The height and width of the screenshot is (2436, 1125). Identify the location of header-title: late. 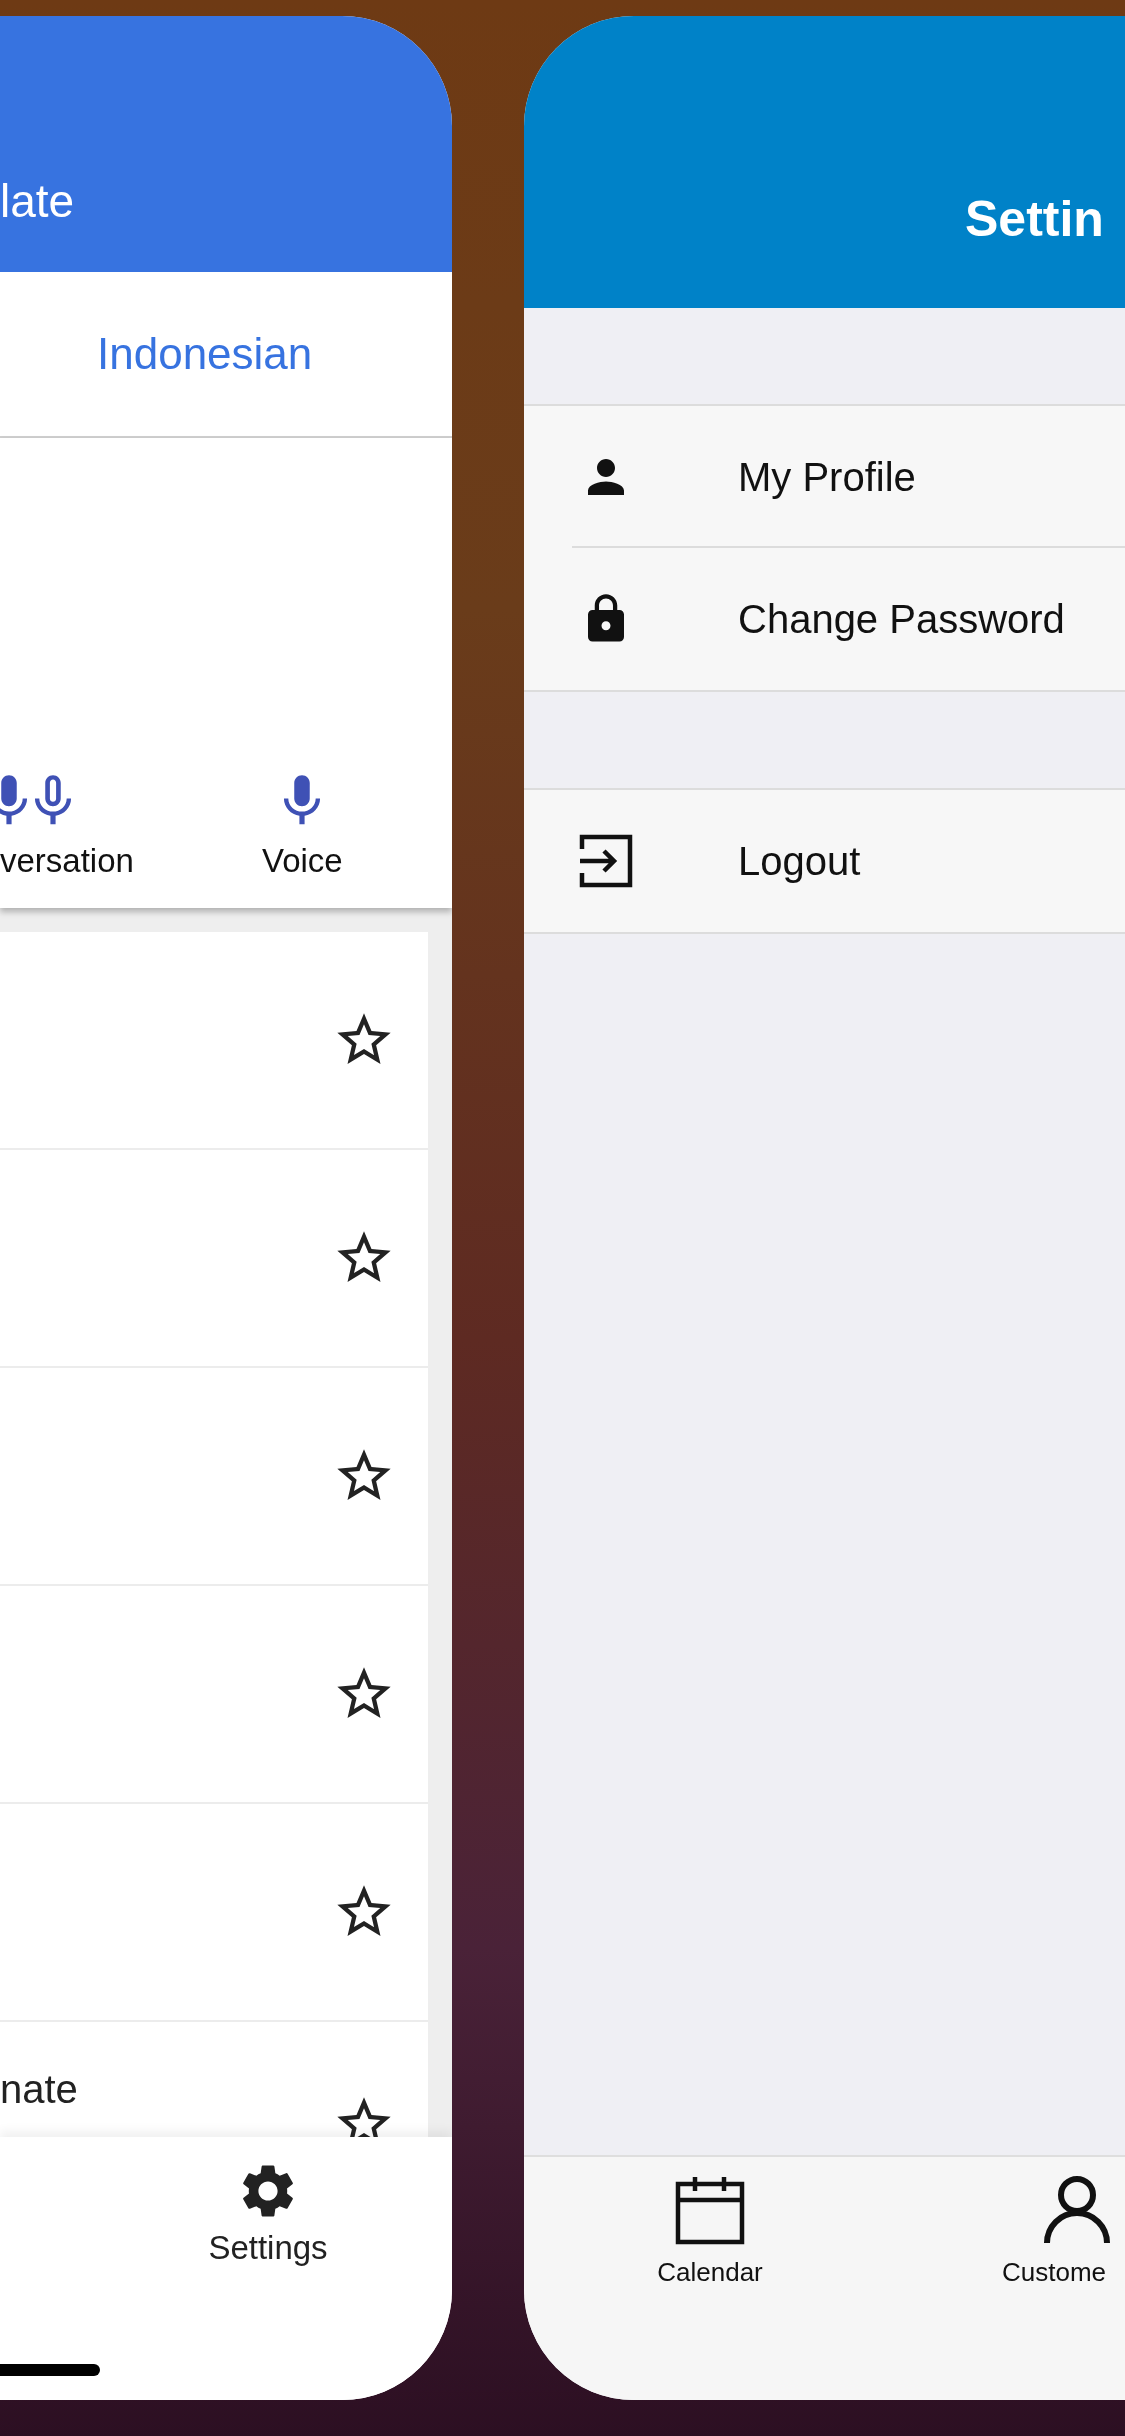
(37, 201).